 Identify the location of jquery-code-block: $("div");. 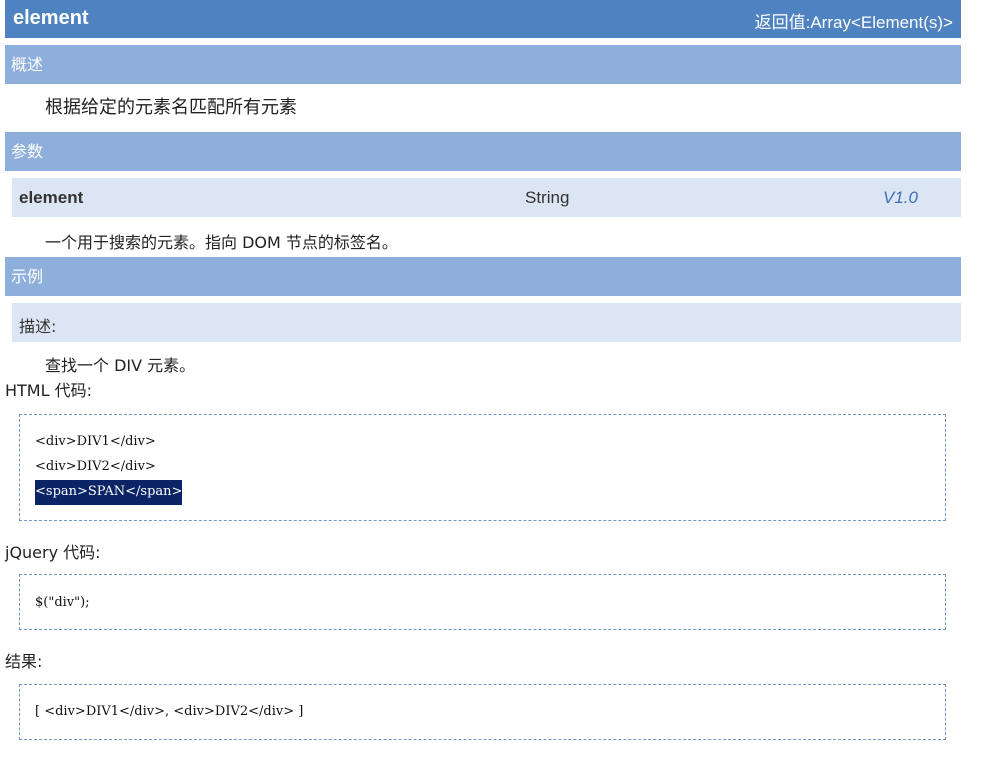
(482, 602).